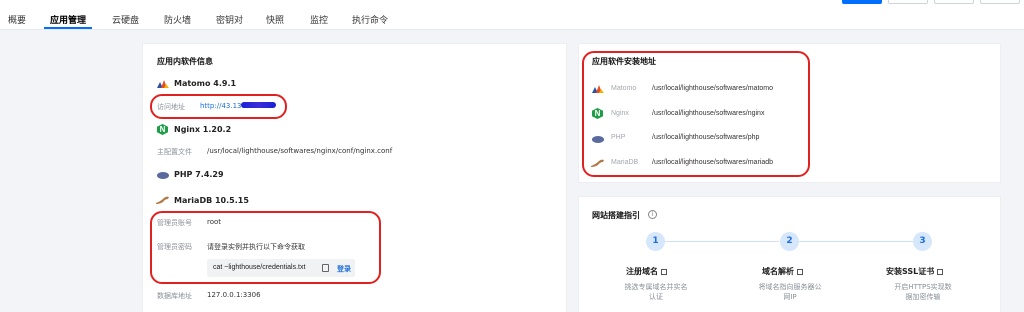  I want to click on step-3-title: 安装SSL证书, so click(915, 271).